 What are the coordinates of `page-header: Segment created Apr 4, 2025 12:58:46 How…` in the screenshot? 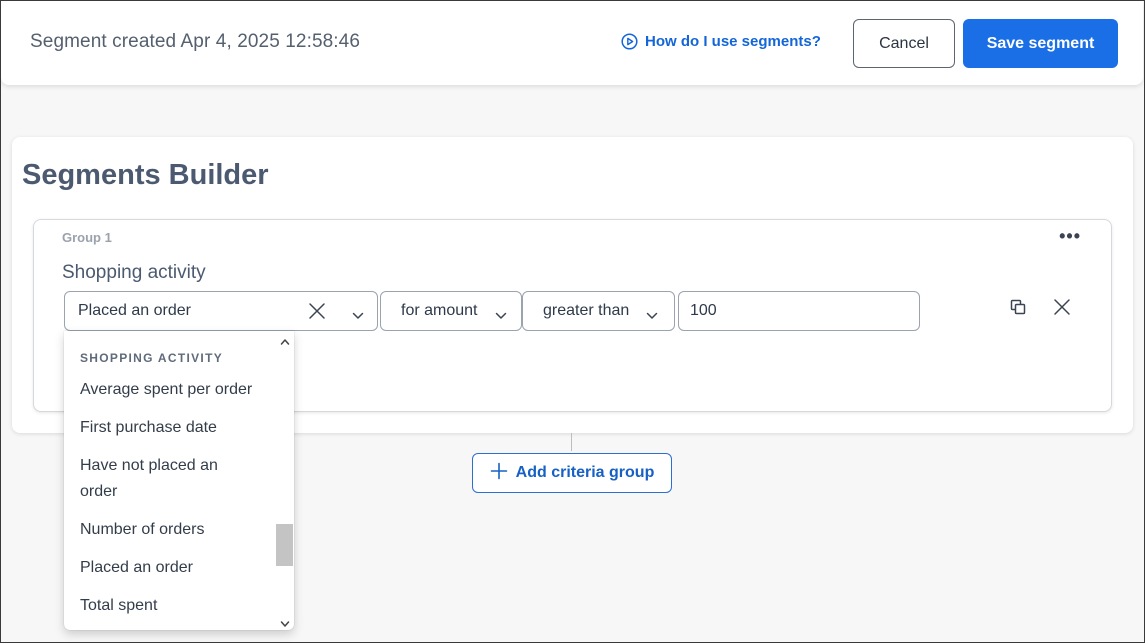 It's located at (572, 43).